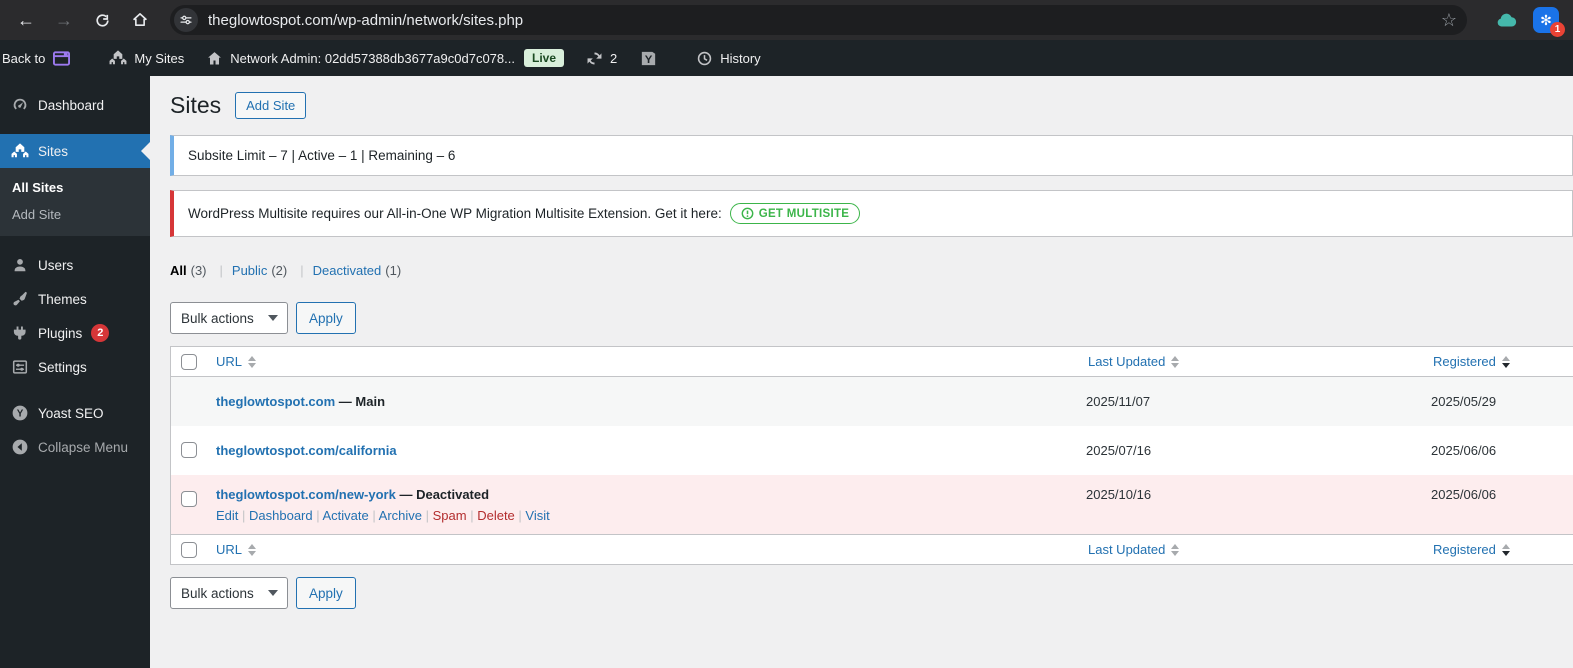 The image size is (1573, 668). Describe the element at coordinates (306, 494) in the screenshot. I see `site-link: theglowtospot.com/new-york` at that location.